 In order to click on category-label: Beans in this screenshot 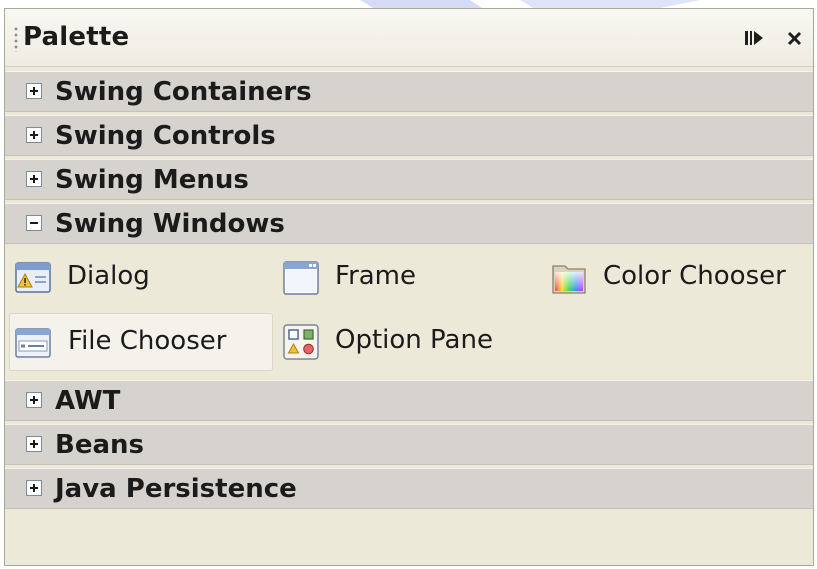, I will do `click(99, 445)`.